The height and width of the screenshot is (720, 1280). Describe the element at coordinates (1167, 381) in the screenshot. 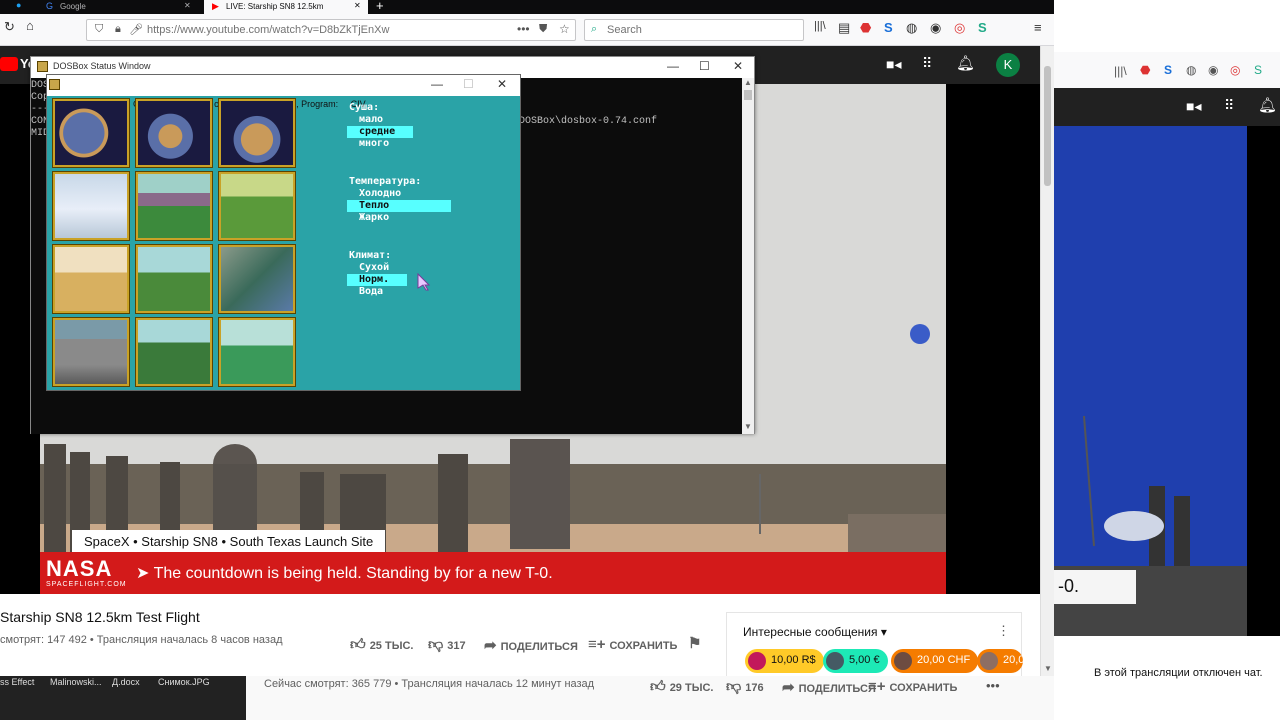

I see `background-video: -0.` at that location.